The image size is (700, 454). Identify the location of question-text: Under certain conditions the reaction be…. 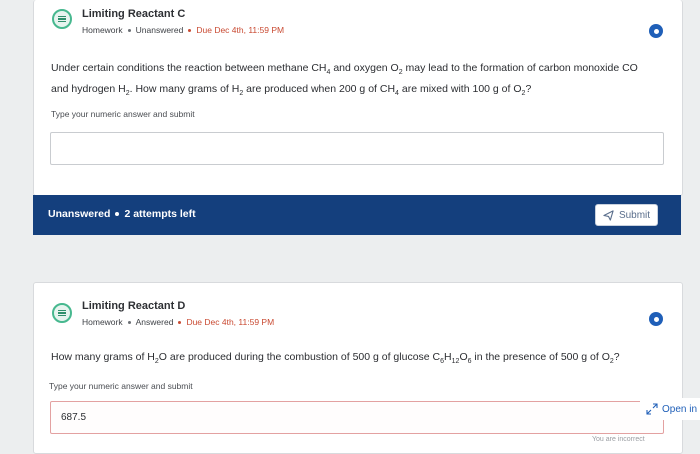
(344, 80).